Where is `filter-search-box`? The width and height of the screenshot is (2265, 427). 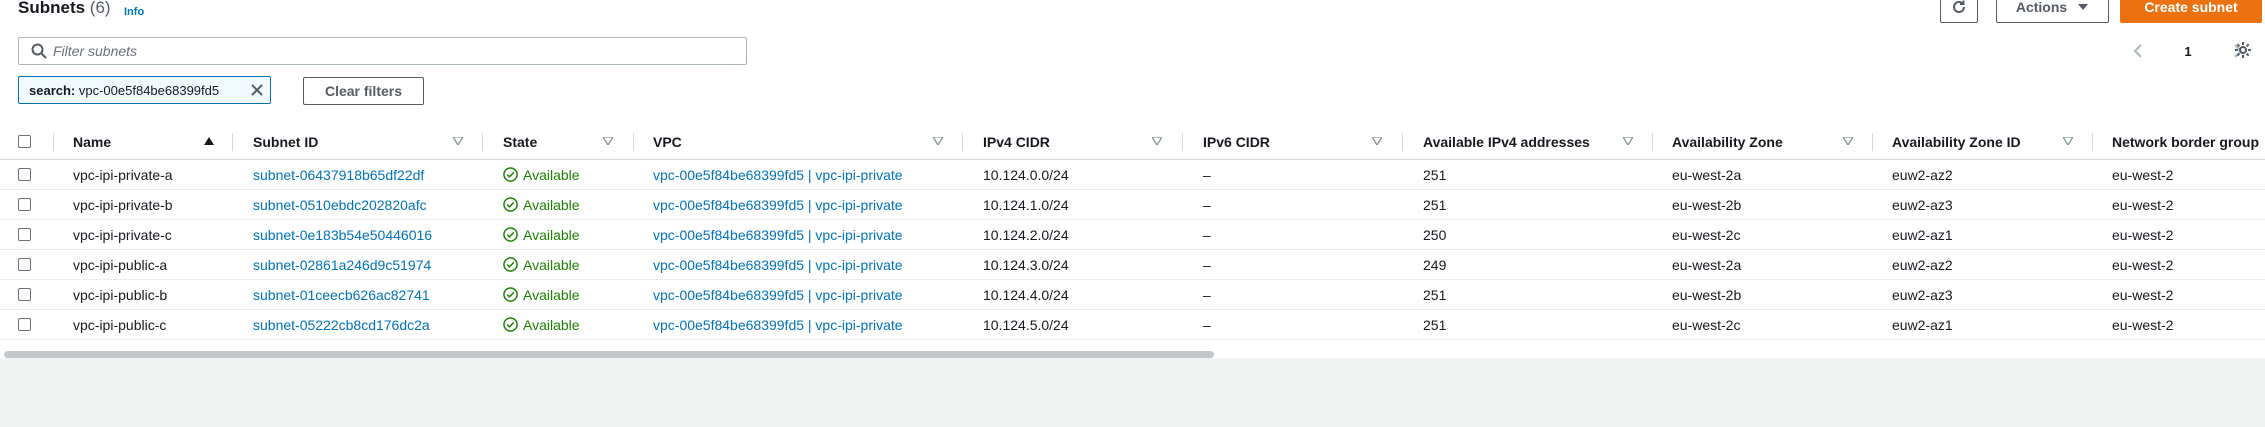 filter-search-box is located at coordinates (382, 51).